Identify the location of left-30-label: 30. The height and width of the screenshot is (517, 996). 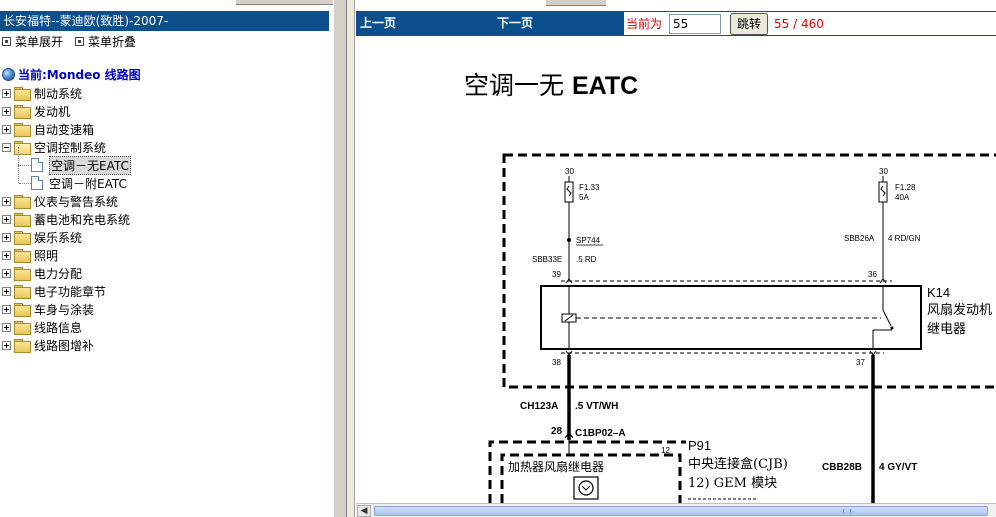
(569, 171).